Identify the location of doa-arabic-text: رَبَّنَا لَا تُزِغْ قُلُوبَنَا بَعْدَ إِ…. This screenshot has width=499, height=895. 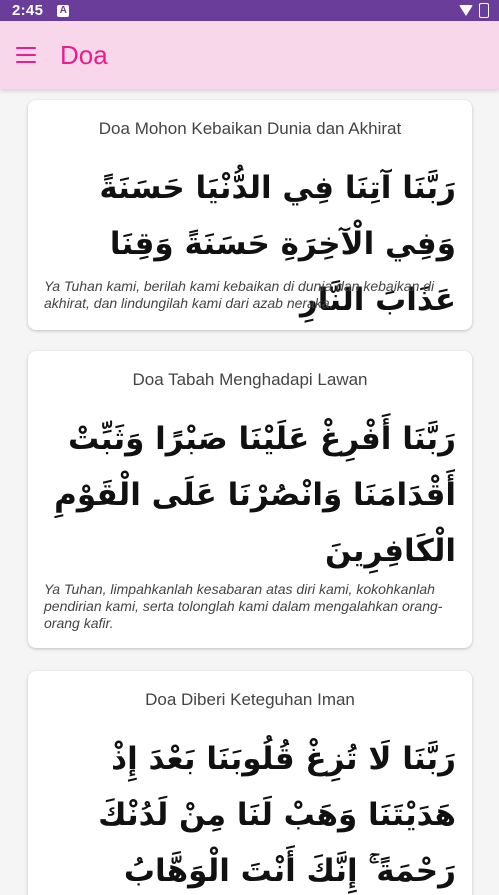
(277, 815).